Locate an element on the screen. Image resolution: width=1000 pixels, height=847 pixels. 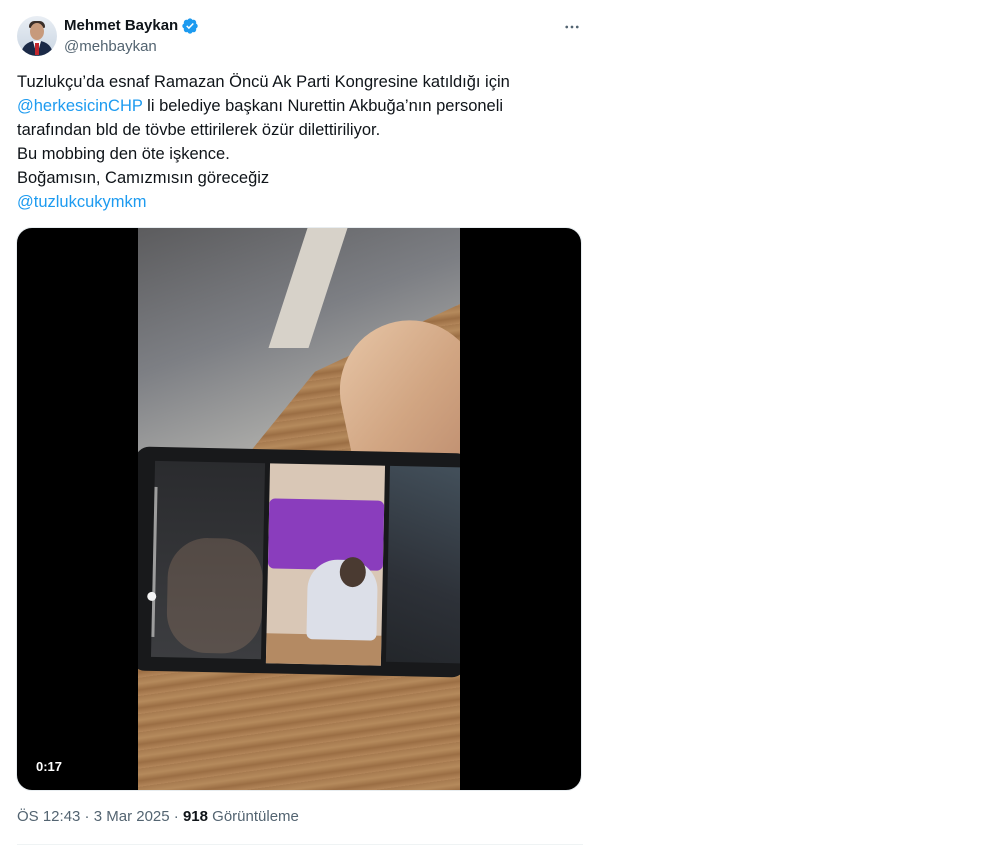
phone-reflection is located at coordinates (215, 596).